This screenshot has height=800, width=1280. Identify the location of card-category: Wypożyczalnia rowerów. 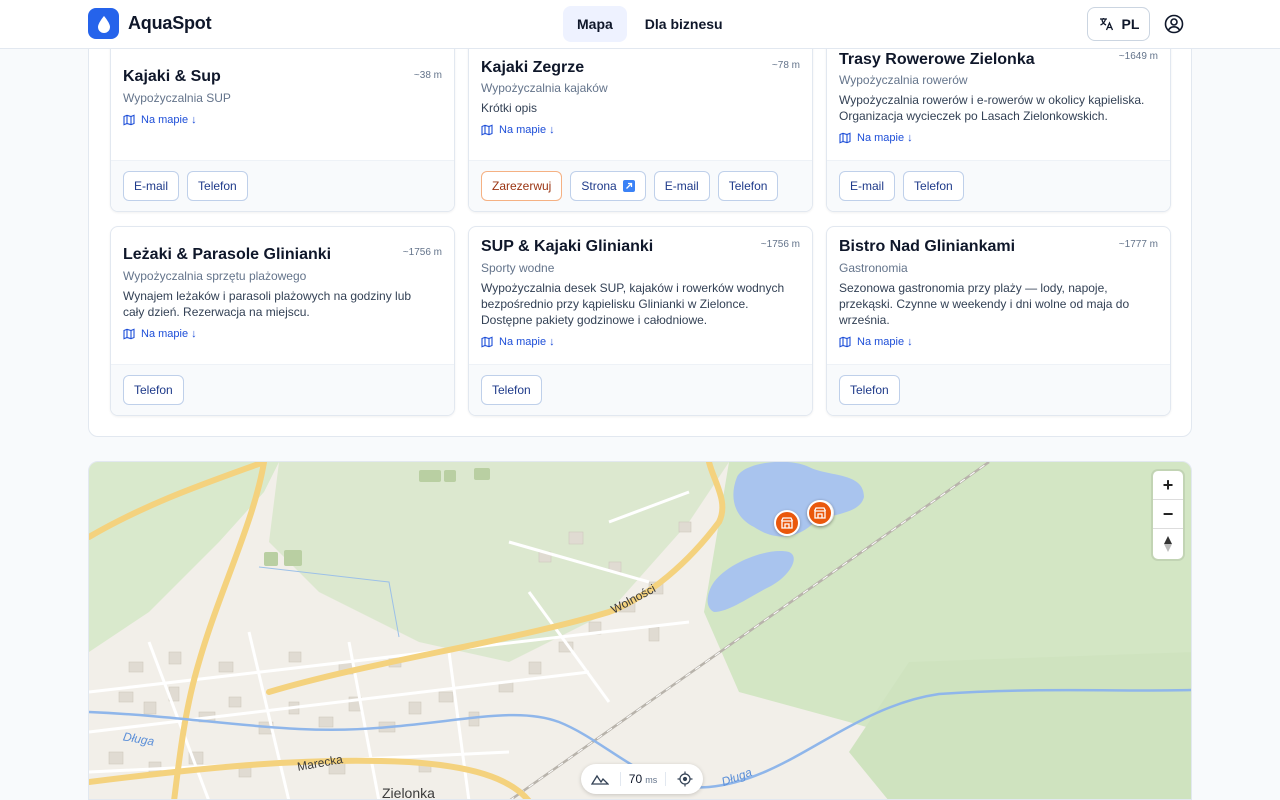
(903, 80).